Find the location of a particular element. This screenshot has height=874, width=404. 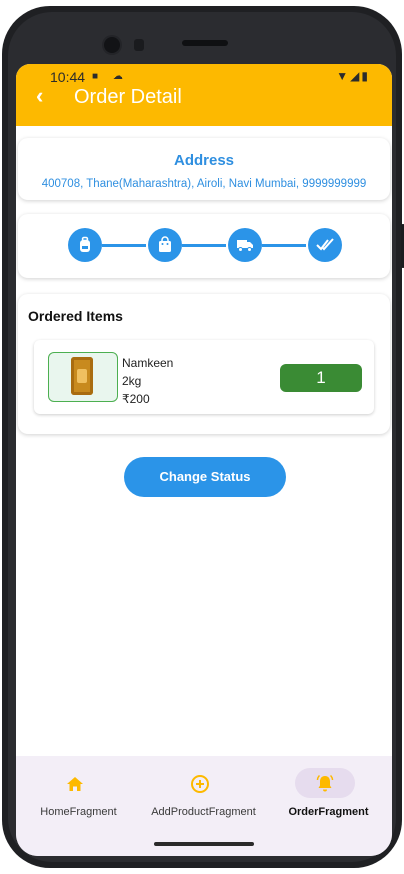

snack-package-image is located at coordinates (82, 376).